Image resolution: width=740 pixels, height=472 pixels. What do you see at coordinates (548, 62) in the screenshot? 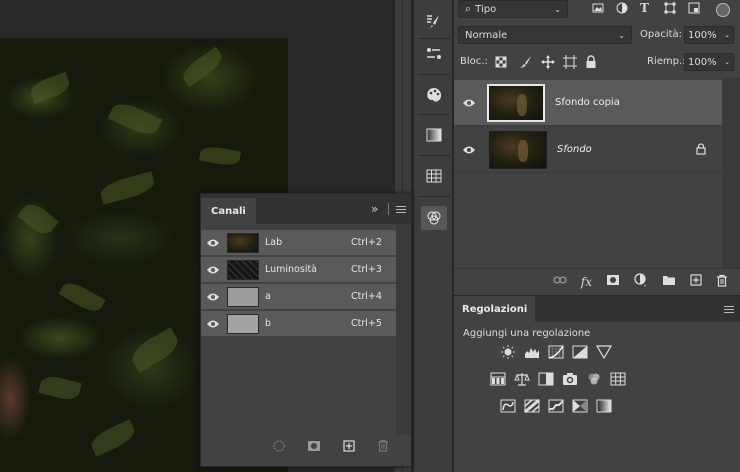
I see `lock-position-move-icon` at bounding box center [548, 62].